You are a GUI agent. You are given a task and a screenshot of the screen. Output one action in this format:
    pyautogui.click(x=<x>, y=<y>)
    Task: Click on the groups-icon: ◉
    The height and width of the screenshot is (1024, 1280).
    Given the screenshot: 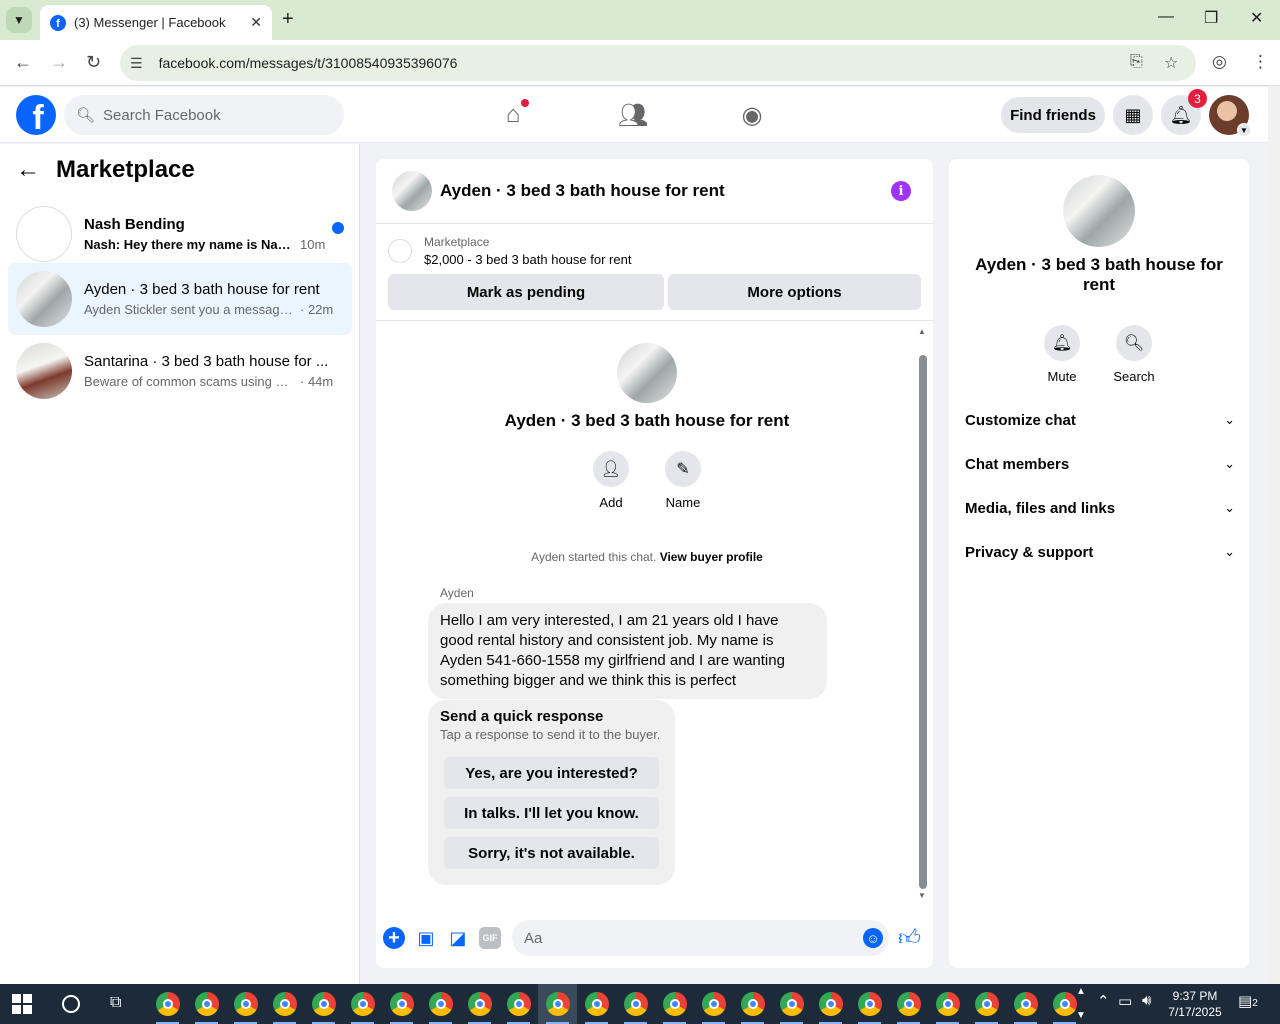 What is the action you would take?
    pyautogui.click(x=752, y=115)
    